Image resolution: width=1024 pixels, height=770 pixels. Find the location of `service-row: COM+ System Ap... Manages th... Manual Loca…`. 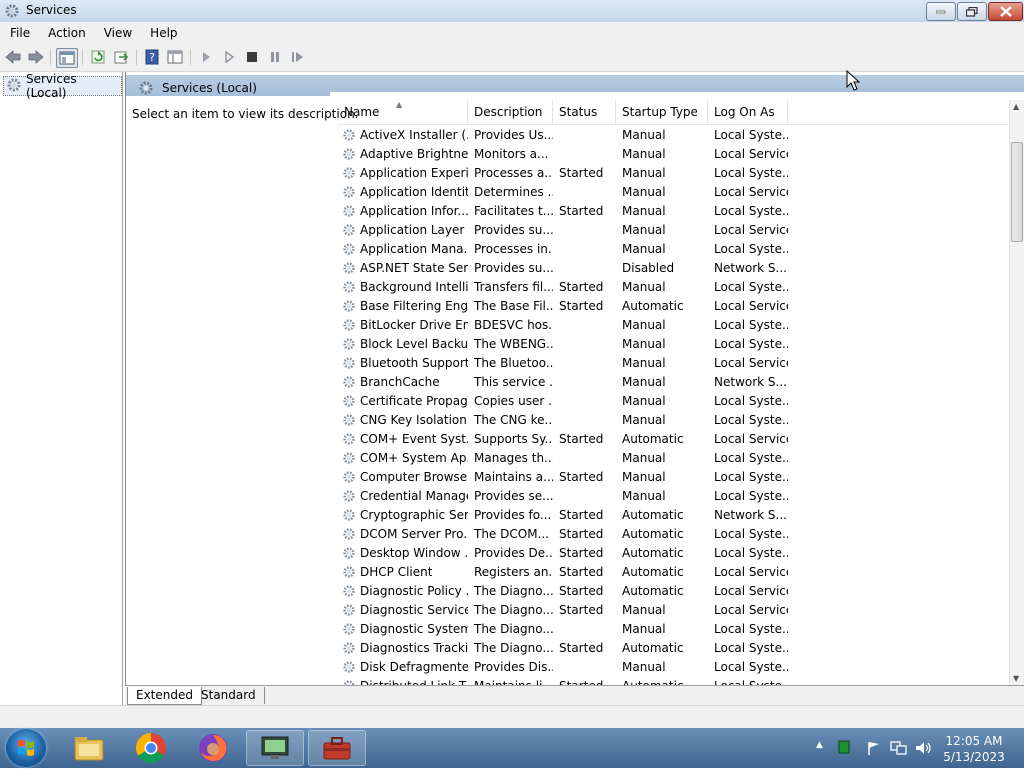

service-row: COM+ System Ap... Manages th... Manual Loca… is located at coordinates (674, 457).